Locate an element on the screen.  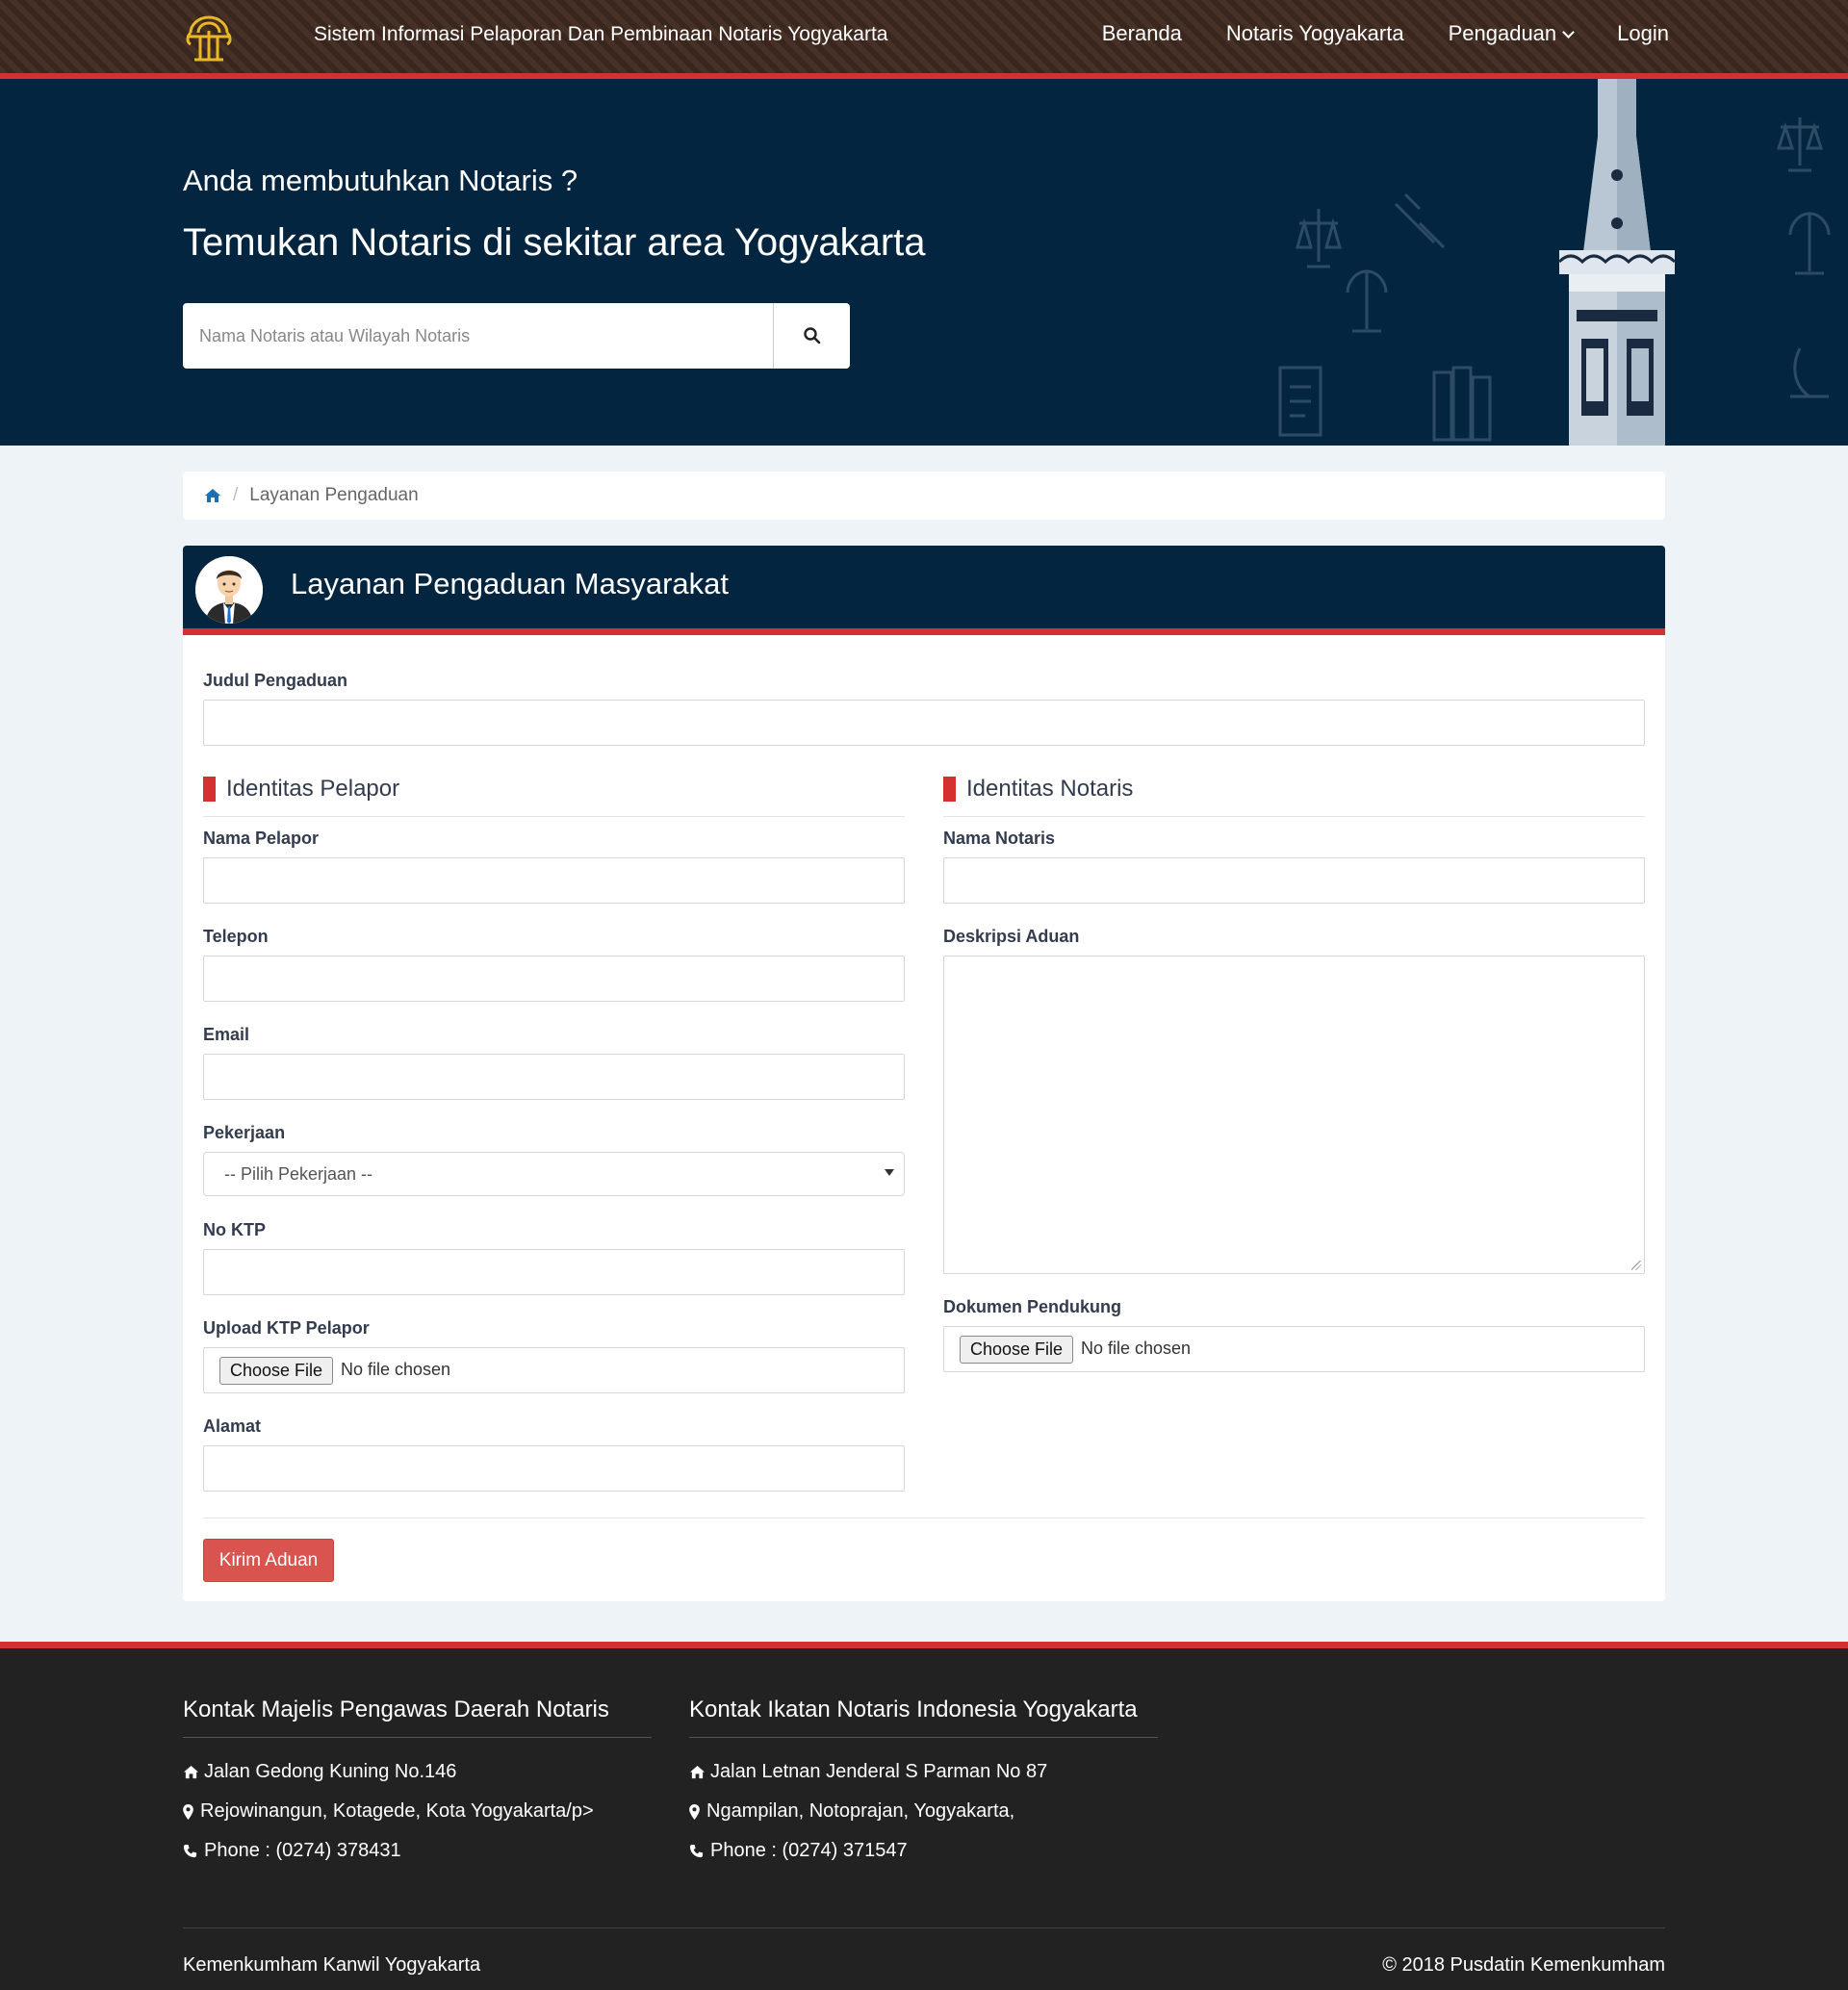
upload-ktp-status: No file chosen is located at coordinates (396, 1369).